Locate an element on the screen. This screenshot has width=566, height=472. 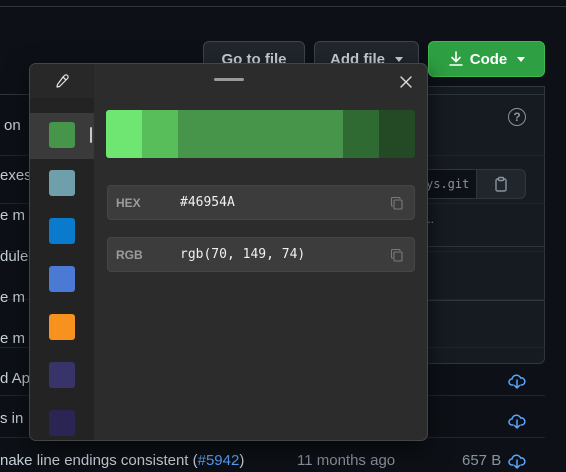
close-button is located at coordinates (406, 82).